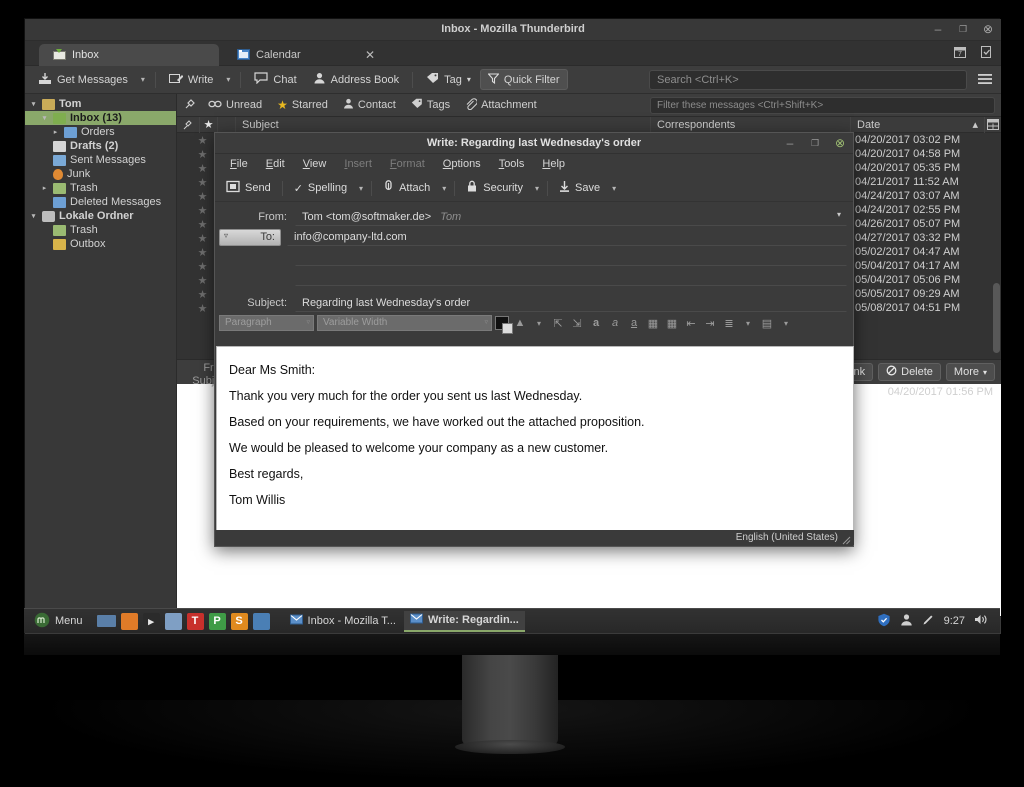  What do you see at coordinates (691, 323) in the screenshot?
I see `outdent-icon: ⇤` at bounding box center [691, 323].